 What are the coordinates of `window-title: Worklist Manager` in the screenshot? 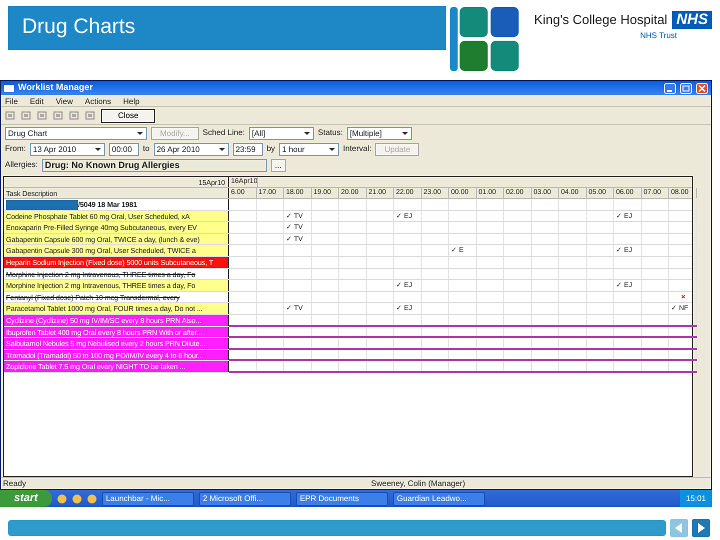 It's located at (55, 87).